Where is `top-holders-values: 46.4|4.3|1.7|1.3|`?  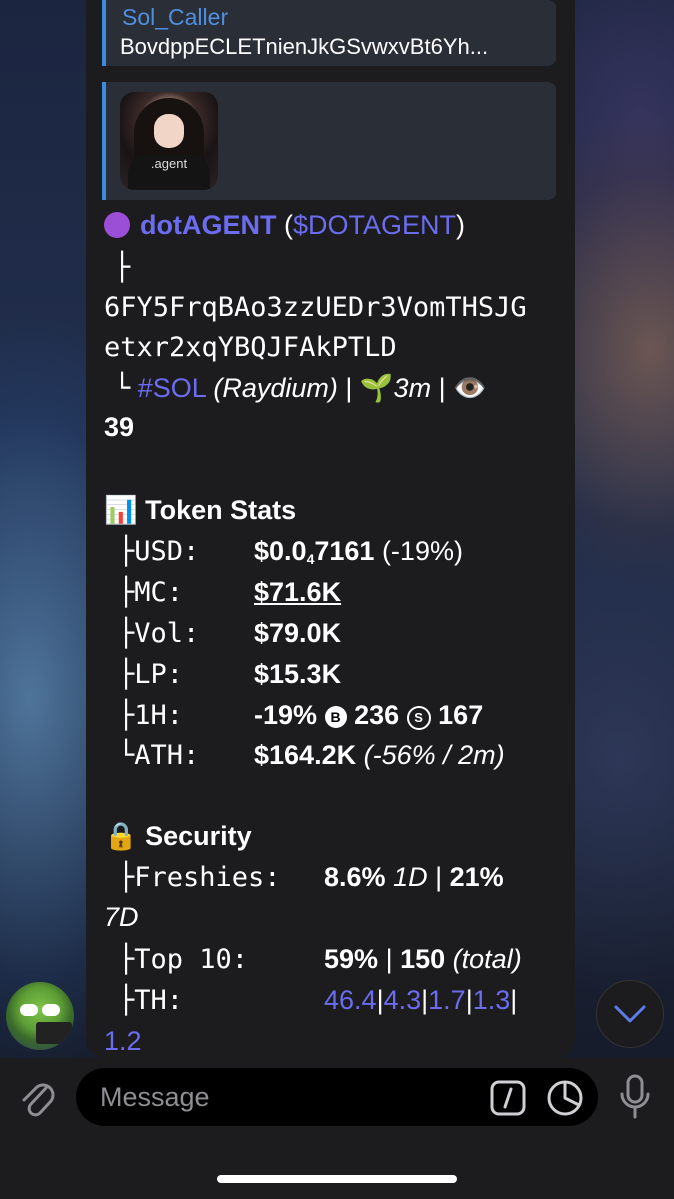
top-holders-values: 46.4|4.3|1.7|1.3| is located at coordinates (421, 1000).